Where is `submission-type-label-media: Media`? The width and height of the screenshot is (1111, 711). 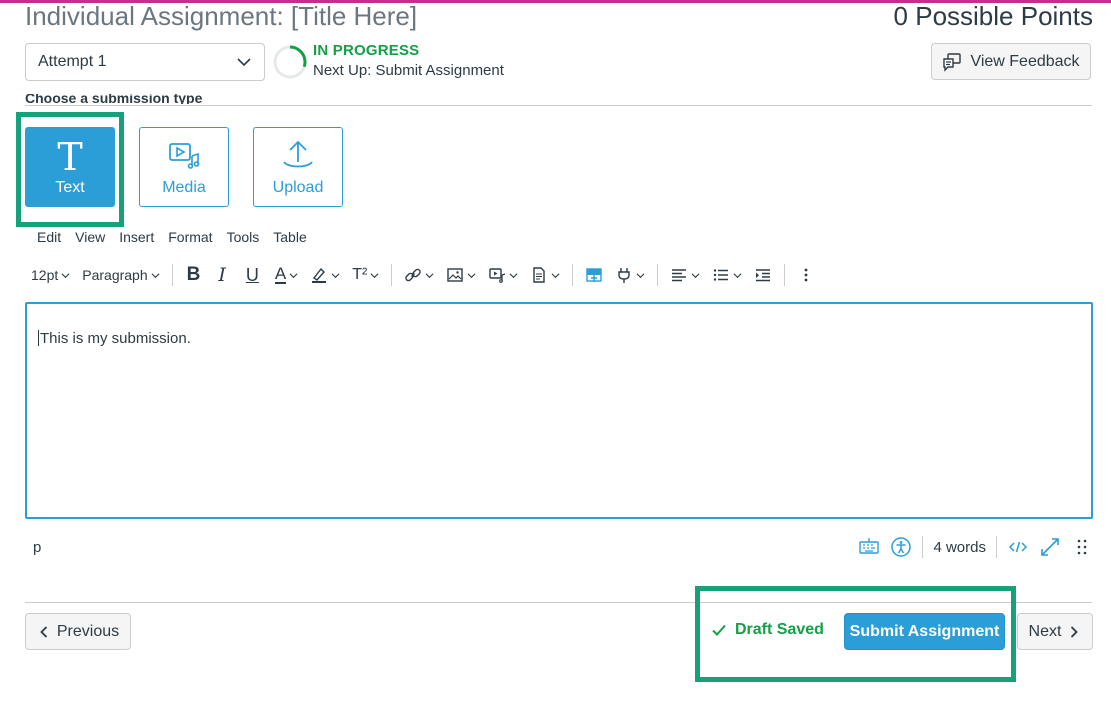 submission-type-label-media: Media is located at coordinates (184, 187).